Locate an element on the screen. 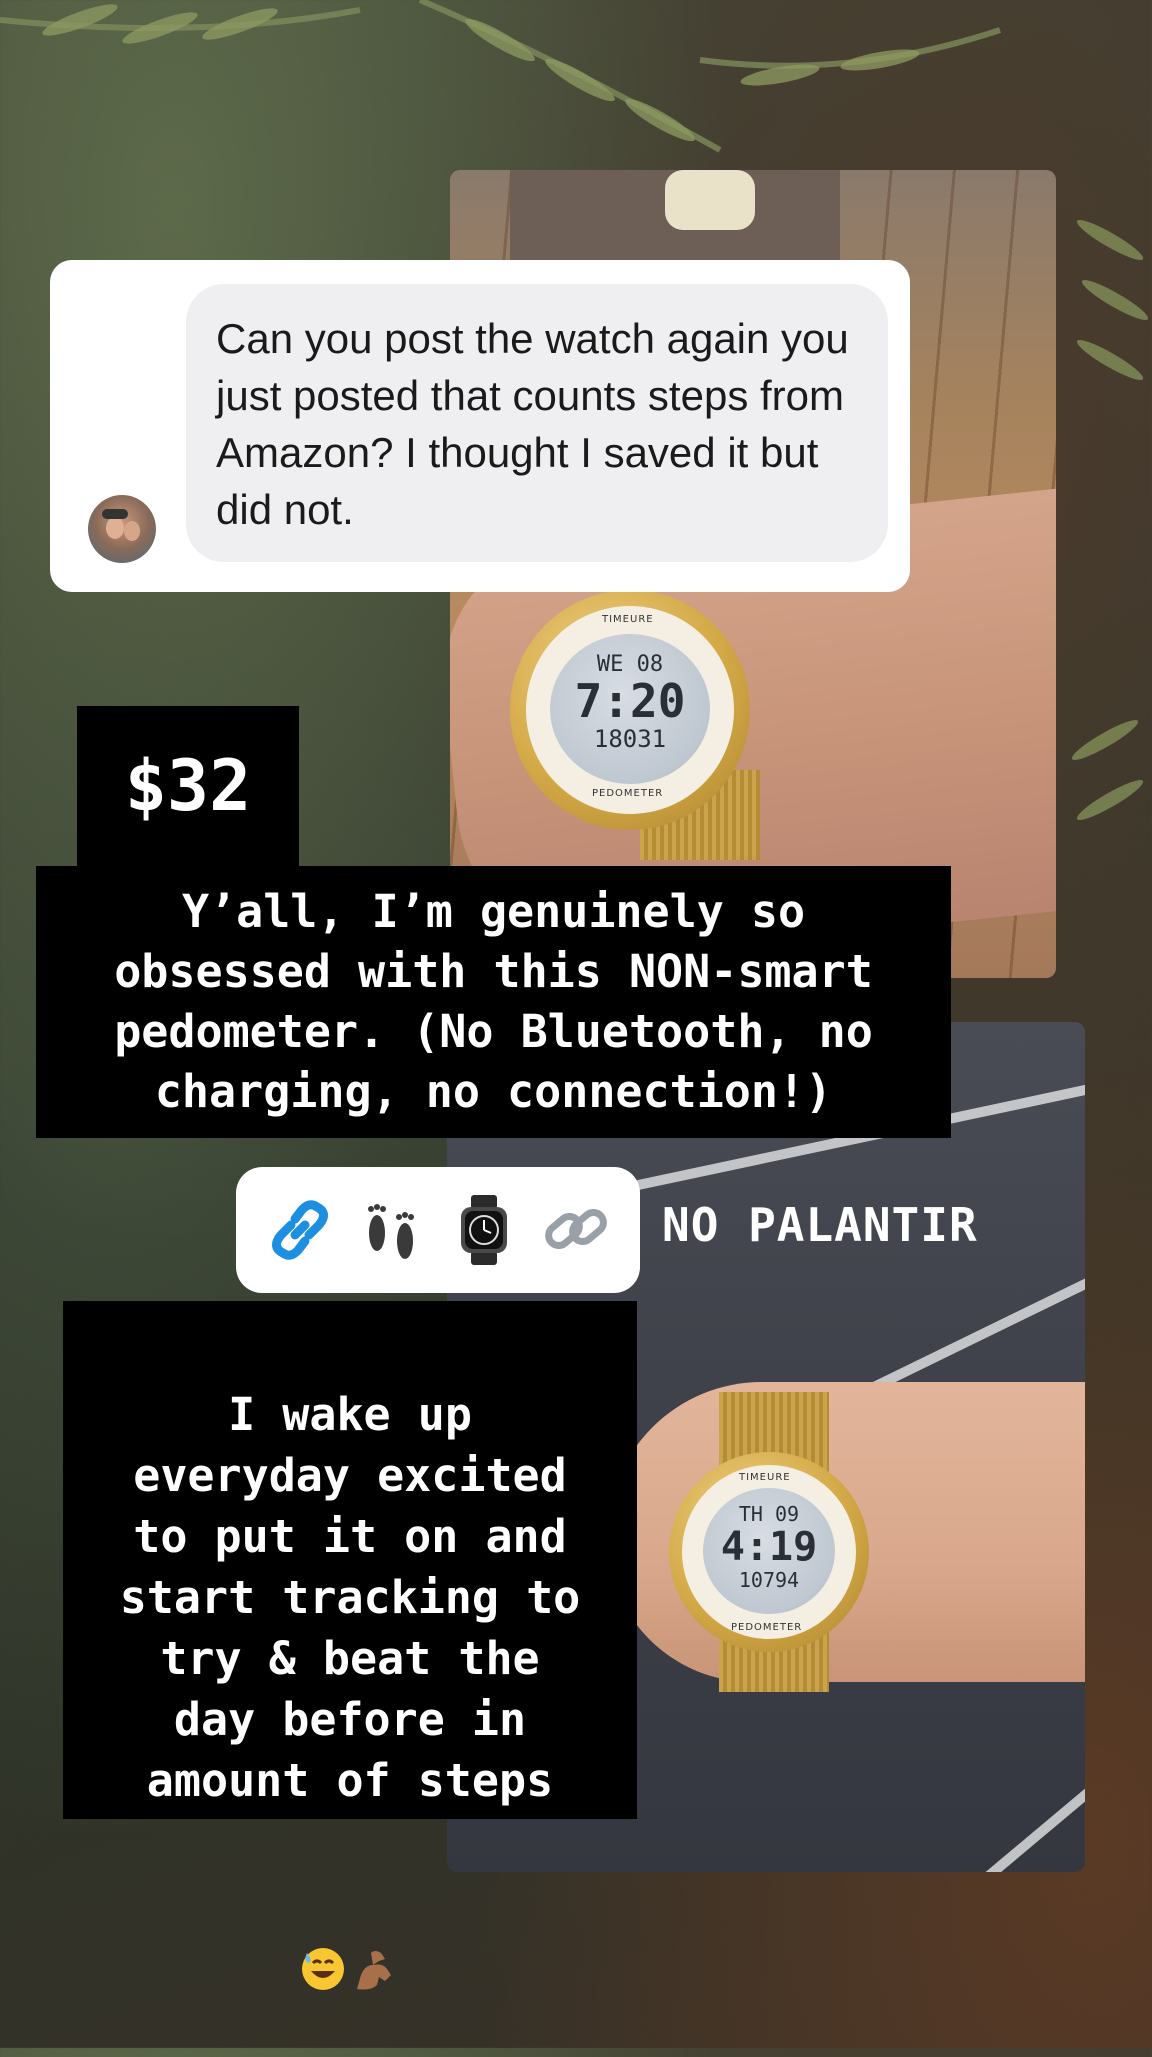 This screenshot has width=1152, height=2057. watch-time: 7:20 is located at coordinates (630, 701).